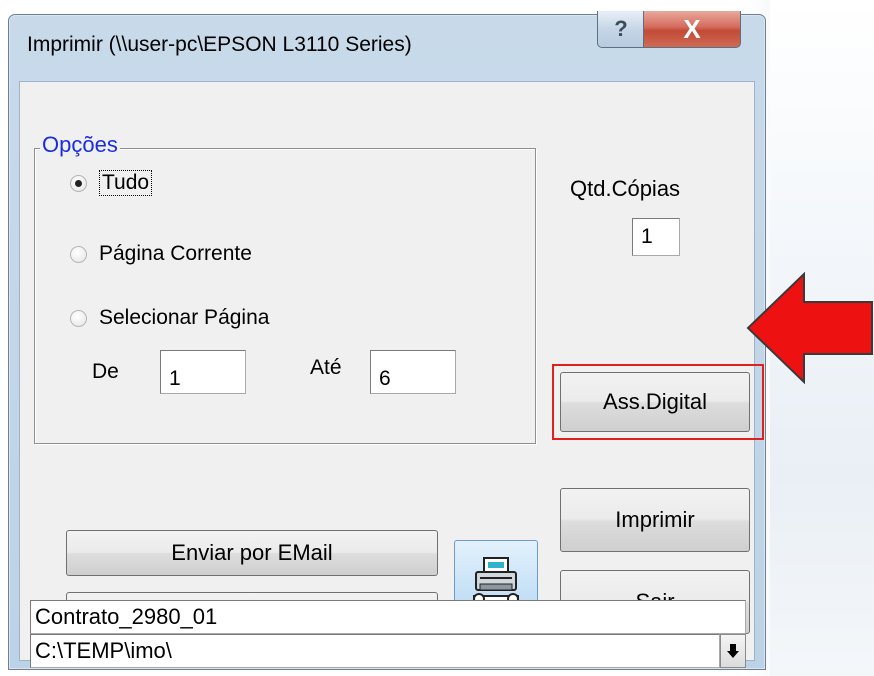 This screenshot has width=874, height=676. Describe the element at coordinates (78, 254) in the screenshot. I see `radio-current-page-indicator` at that location.